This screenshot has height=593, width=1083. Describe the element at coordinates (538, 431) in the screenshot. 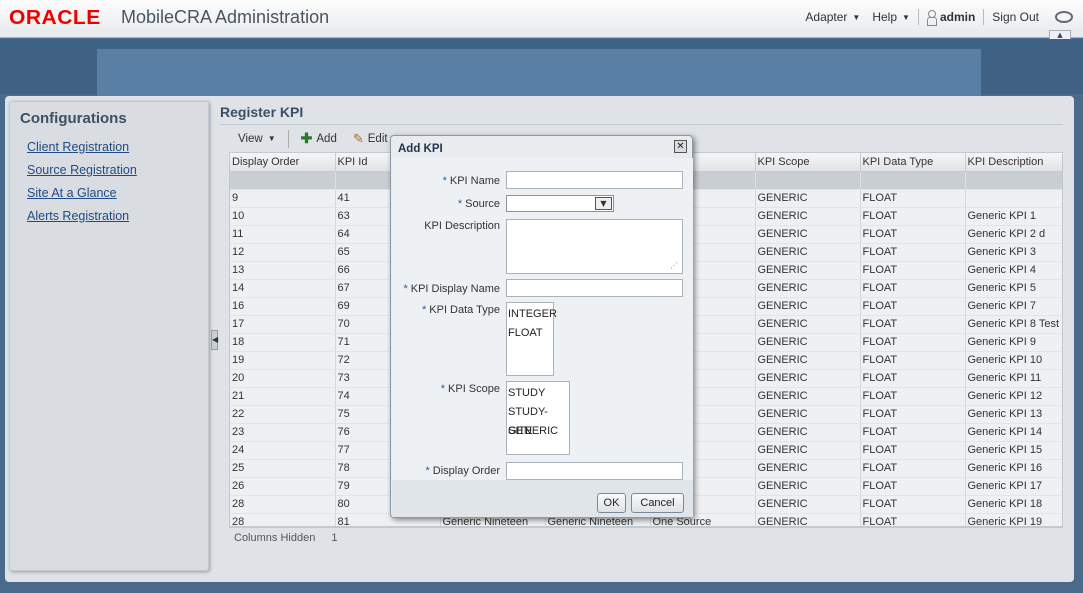

I see `list-option-generic: GENERIC` at that location.